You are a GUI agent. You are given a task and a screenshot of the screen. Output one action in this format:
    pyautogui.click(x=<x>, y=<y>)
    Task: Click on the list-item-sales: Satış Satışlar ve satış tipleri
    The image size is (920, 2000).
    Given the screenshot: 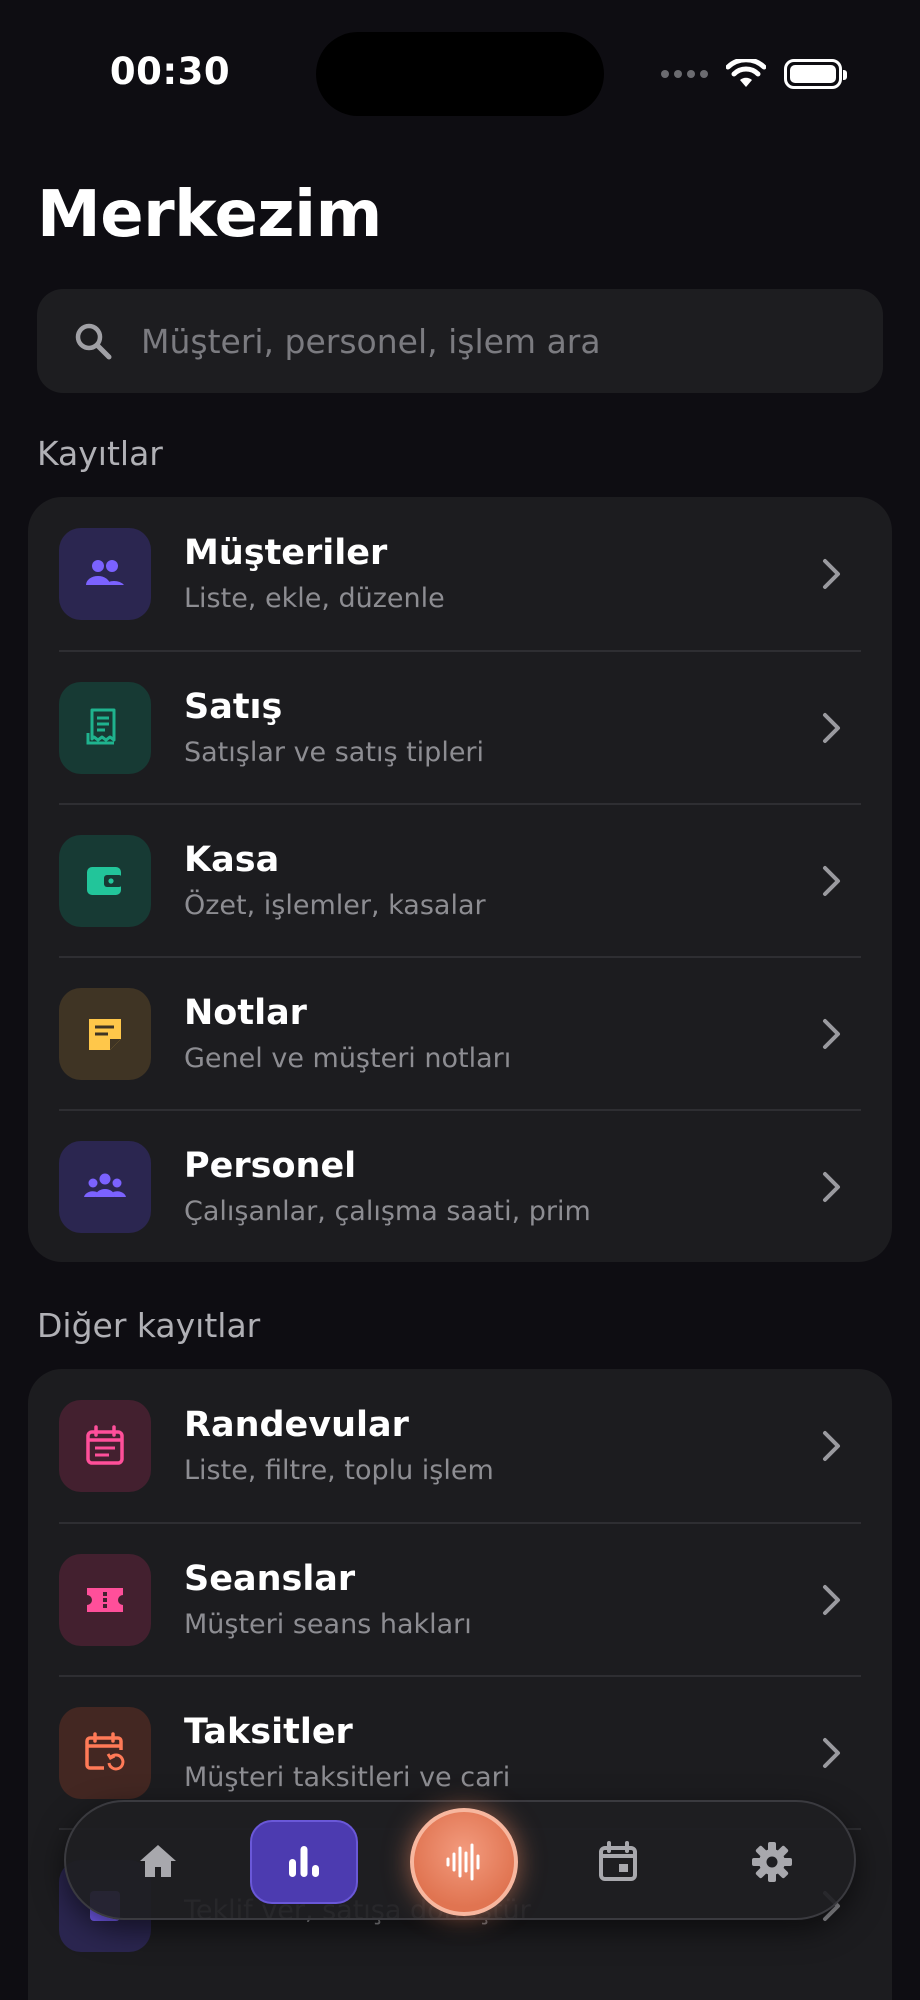 What is the action you would take?
    pyautogui.click(x=460, y=726)
    